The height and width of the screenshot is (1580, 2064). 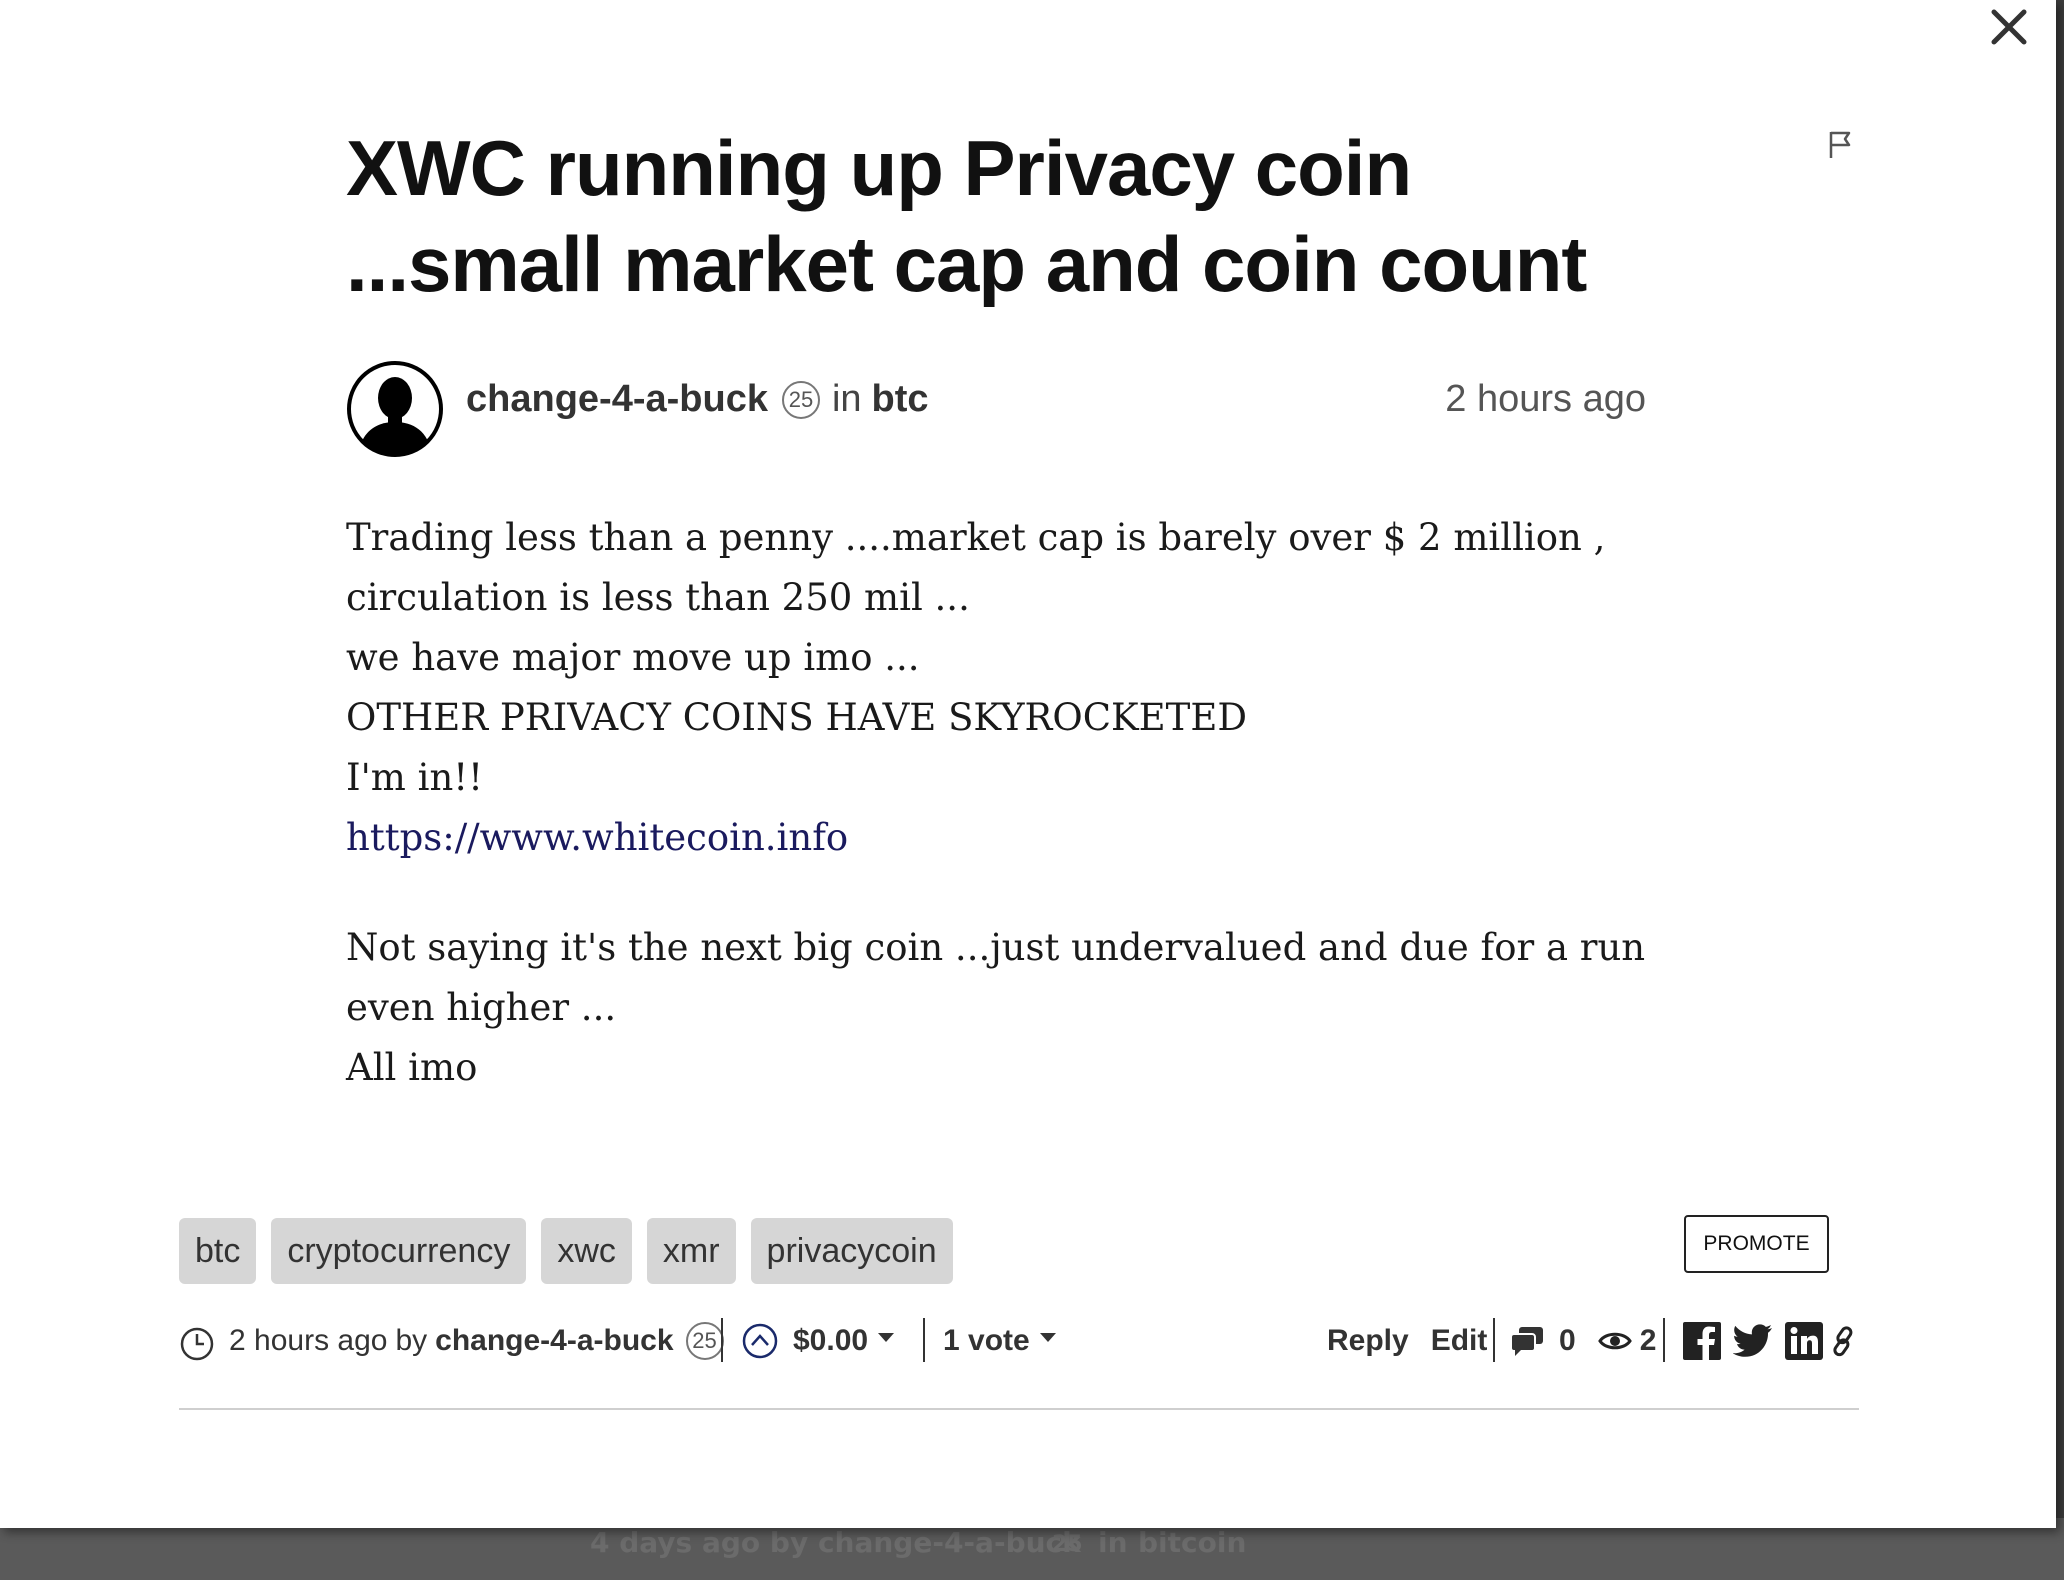 I want to click on author-meta: change-4-a-buck 25 in btc, so click(x=697, y=399).